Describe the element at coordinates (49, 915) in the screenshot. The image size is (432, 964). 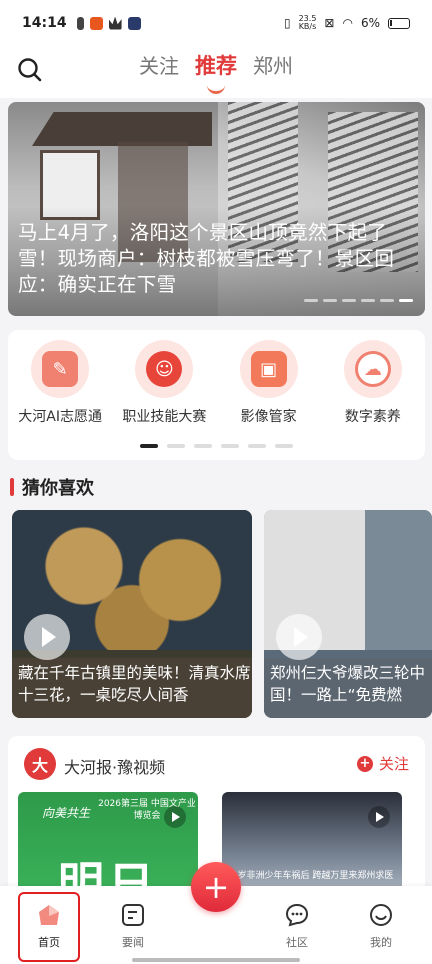
I see `home-icon` at that location.